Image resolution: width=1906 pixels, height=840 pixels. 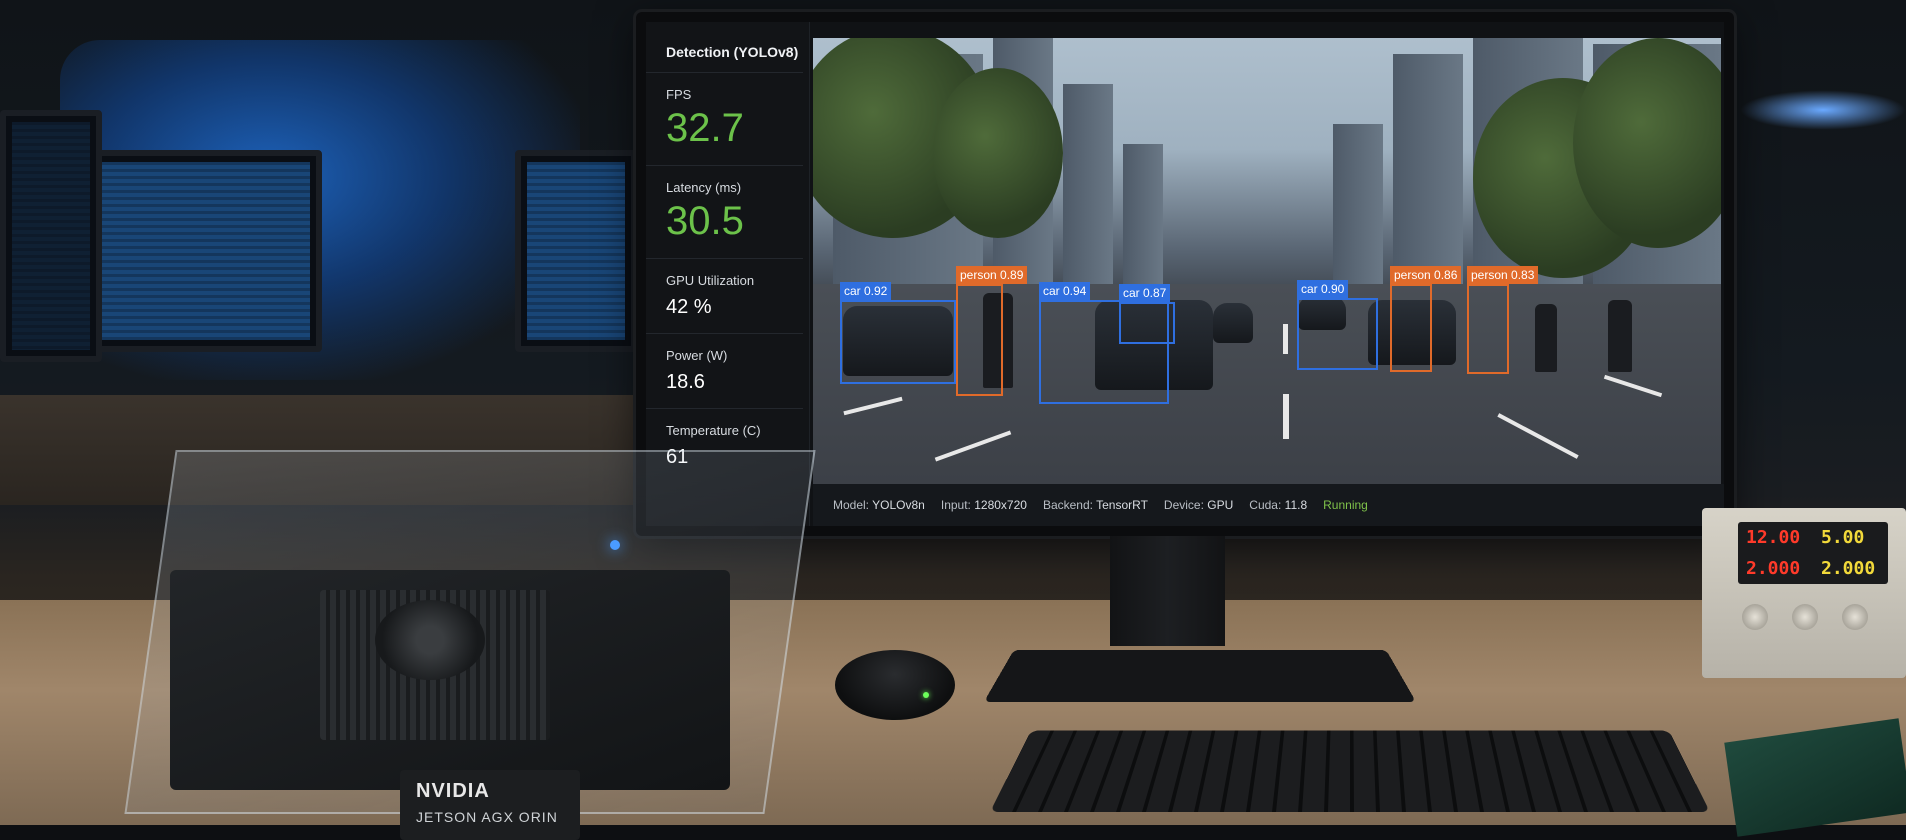 I want to click on carrier-board: NVIDIA JETSON AGX ORIN, so click(x=450, y=705).